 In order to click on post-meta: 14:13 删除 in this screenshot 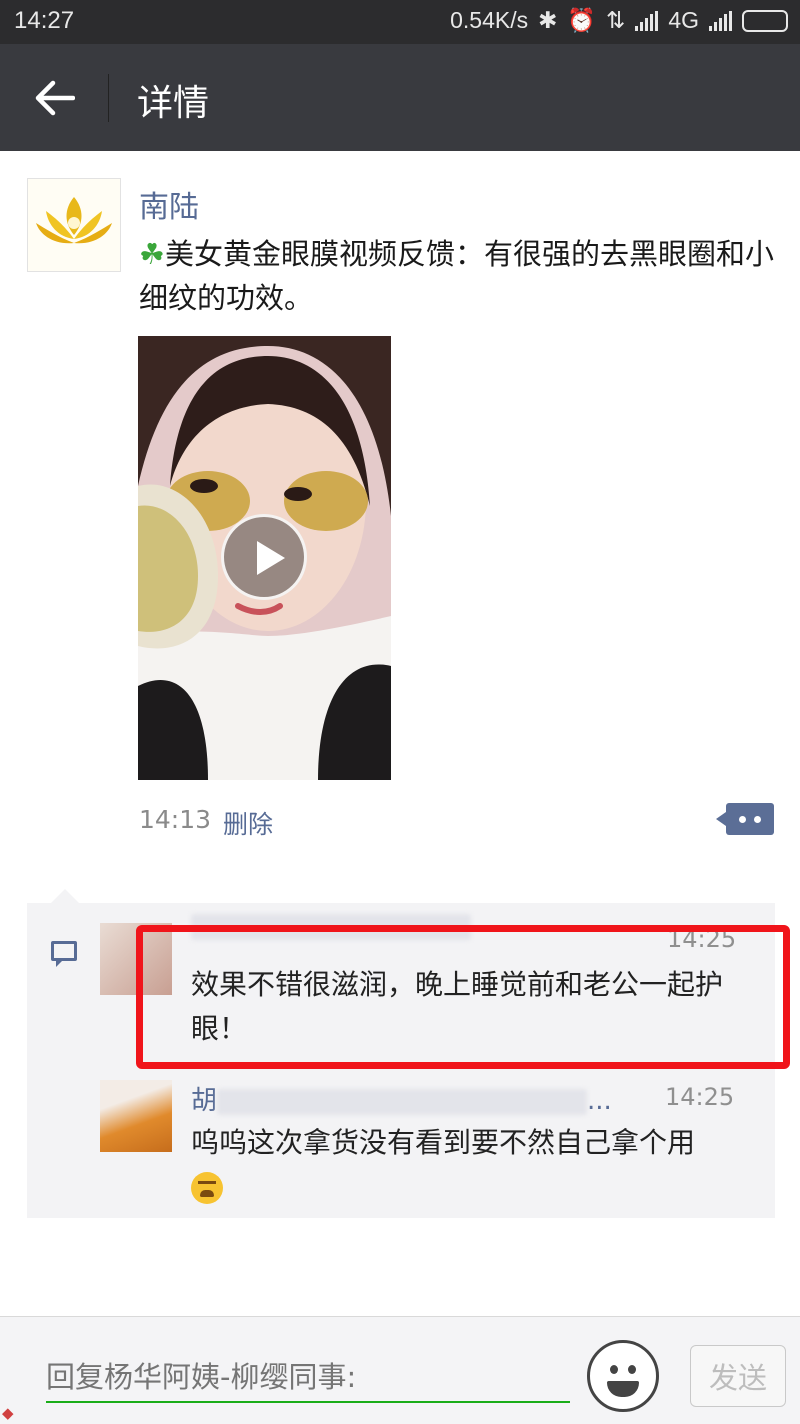, I will do `click(206, 823)`.